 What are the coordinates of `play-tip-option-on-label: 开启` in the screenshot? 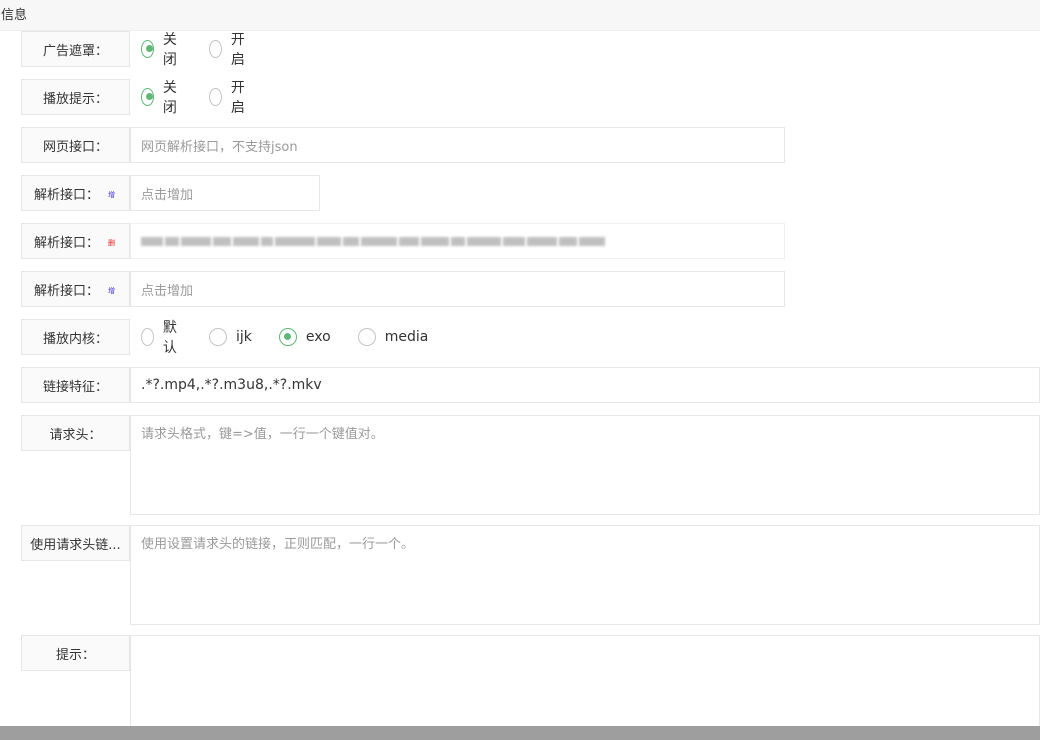 It's located at (237, 98).